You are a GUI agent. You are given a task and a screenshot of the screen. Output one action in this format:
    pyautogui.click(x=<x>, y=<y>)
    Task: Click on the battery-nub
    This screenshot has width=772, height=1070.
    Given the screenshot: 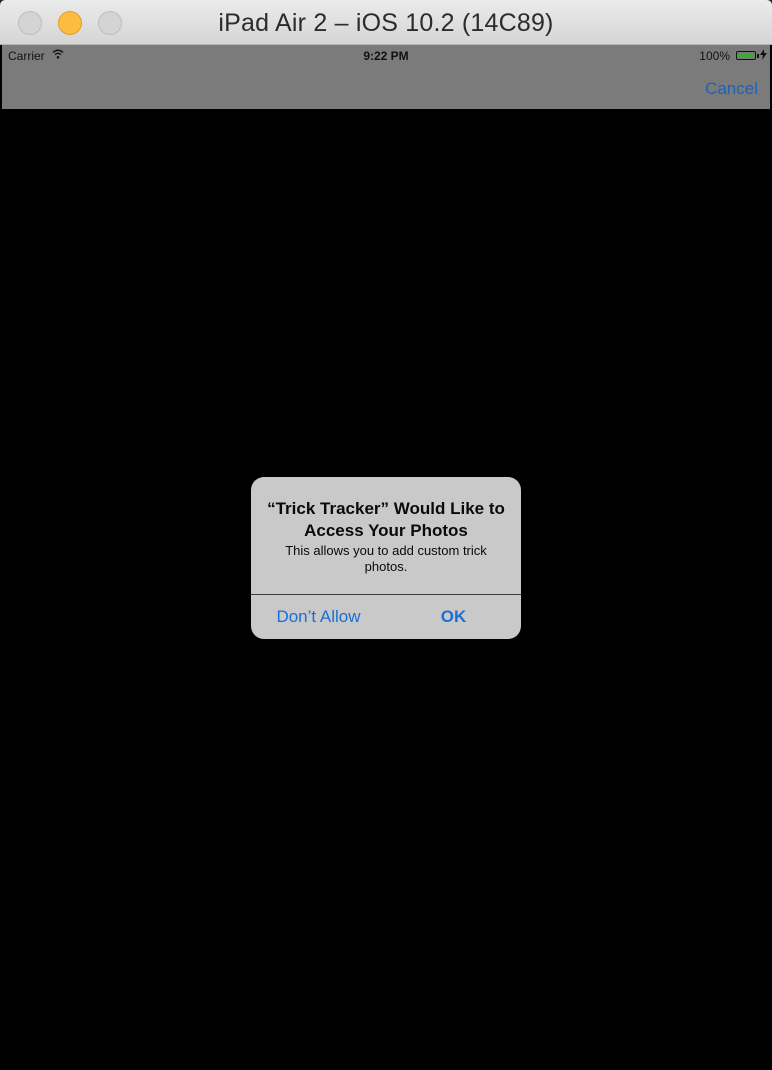 What is the action you would take?
    pyautogui.click(x=758, y=56)
    